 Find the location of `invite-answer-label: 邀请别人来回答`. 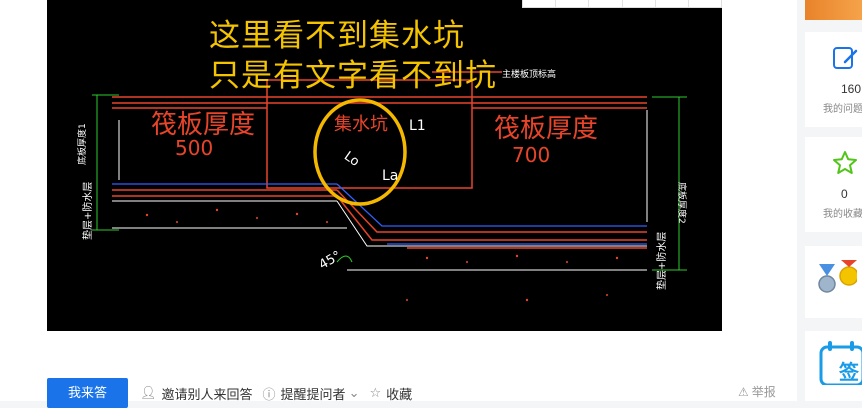

invite-answer-label: 邀请别人来回答 is located at coordinates (207, 394).